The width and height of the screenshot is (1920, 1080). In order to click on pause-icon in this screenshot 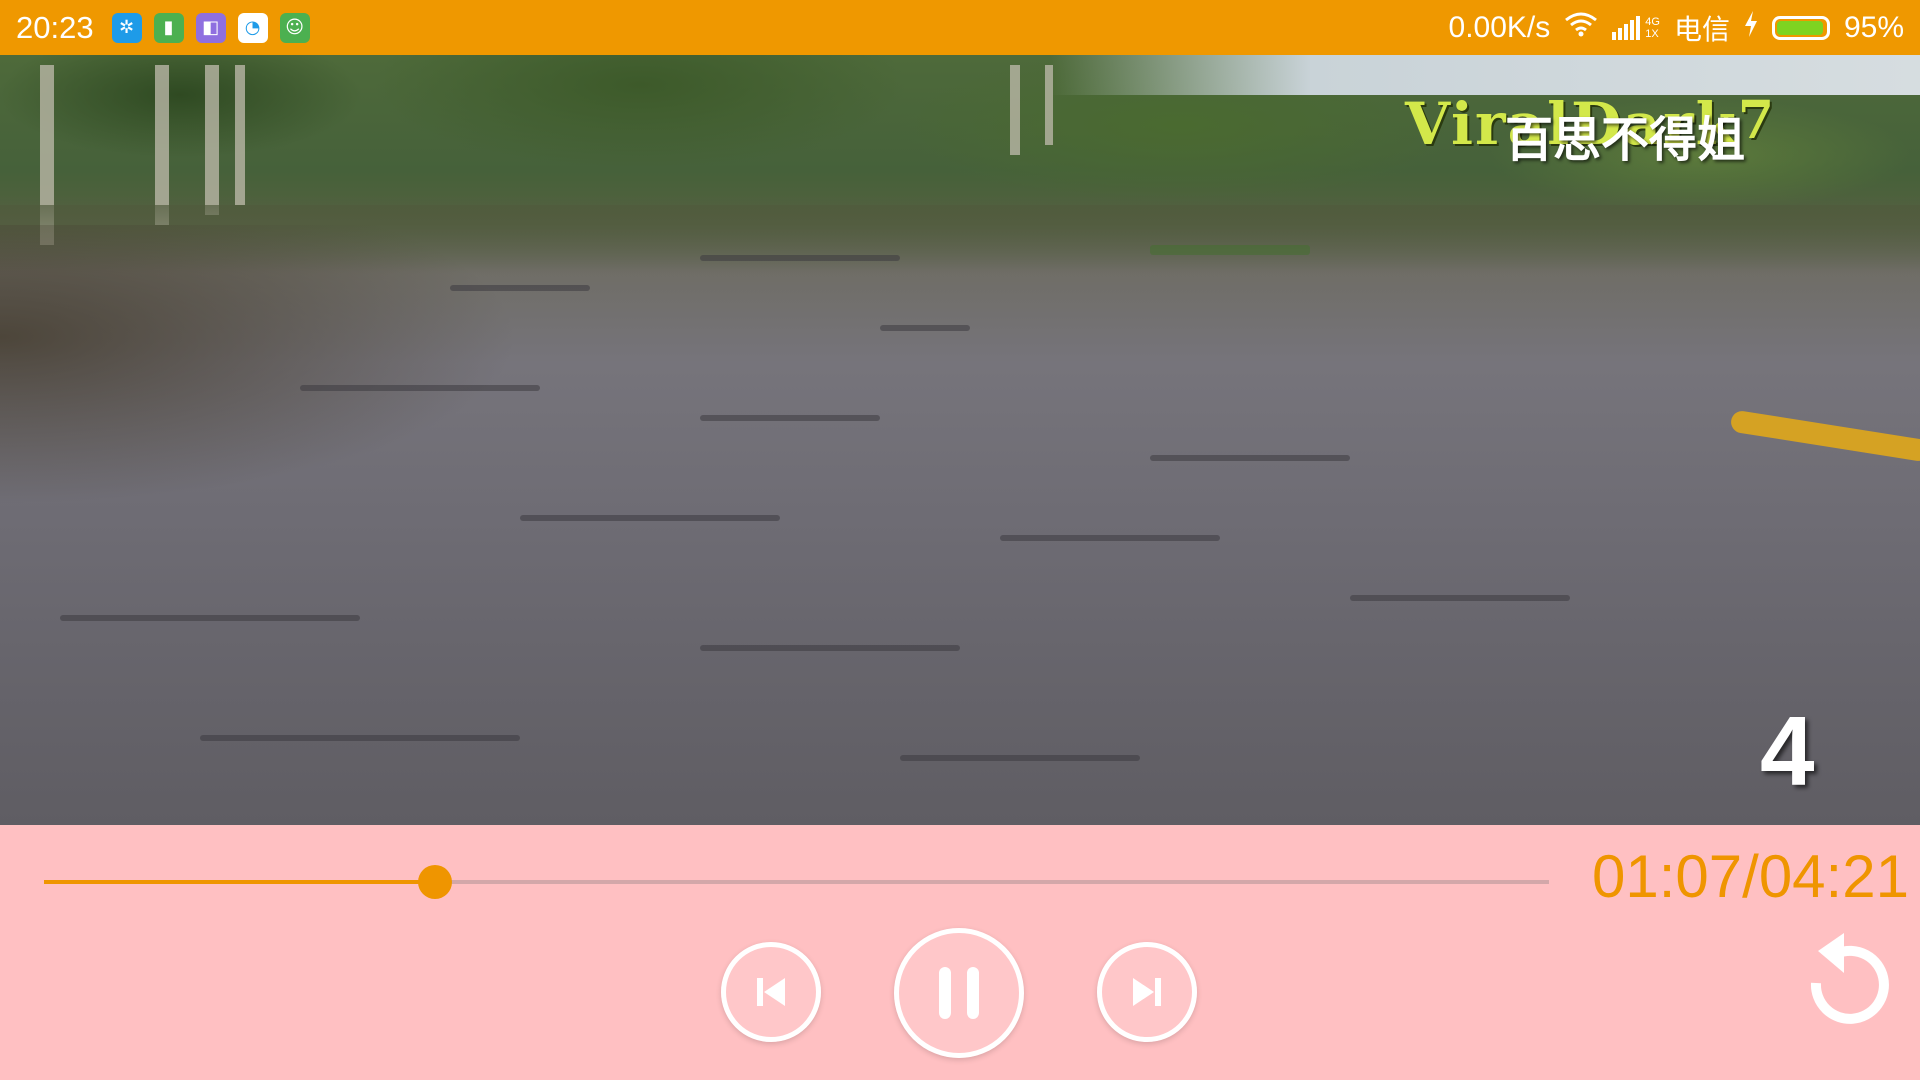, I will do `click(959, 993)`.